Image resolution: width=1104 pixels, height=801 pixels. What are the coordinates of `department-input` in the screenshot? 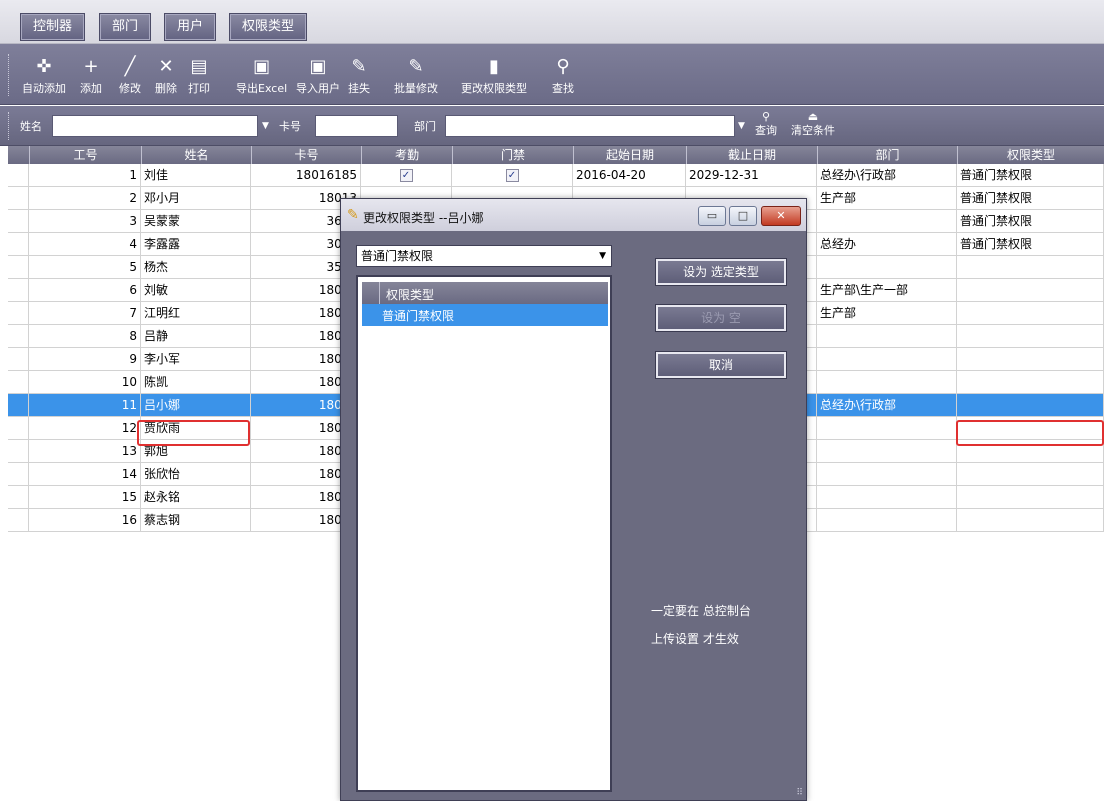 It's located at (590, 126).